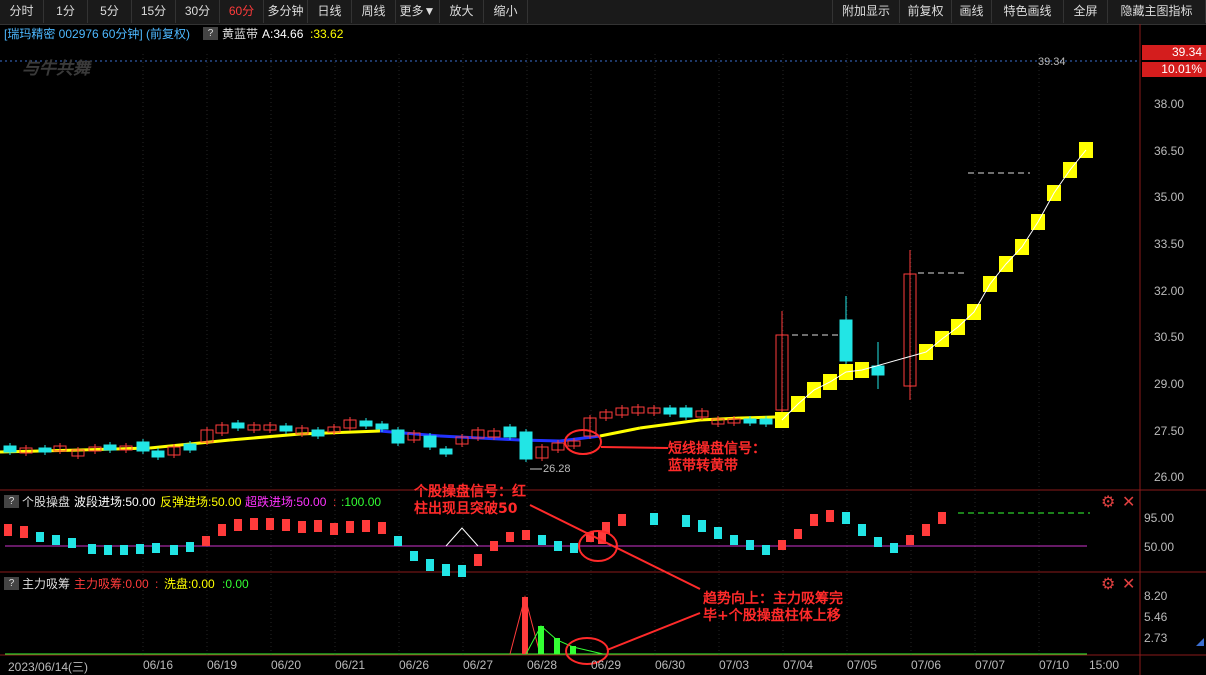  I want to click on highlight-ellipse, so click(583, 442).